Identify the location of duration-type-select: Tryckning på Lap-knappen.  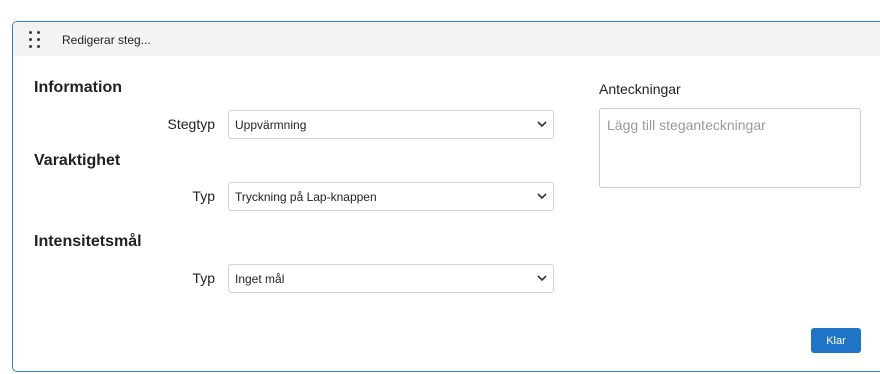
(391, 196).